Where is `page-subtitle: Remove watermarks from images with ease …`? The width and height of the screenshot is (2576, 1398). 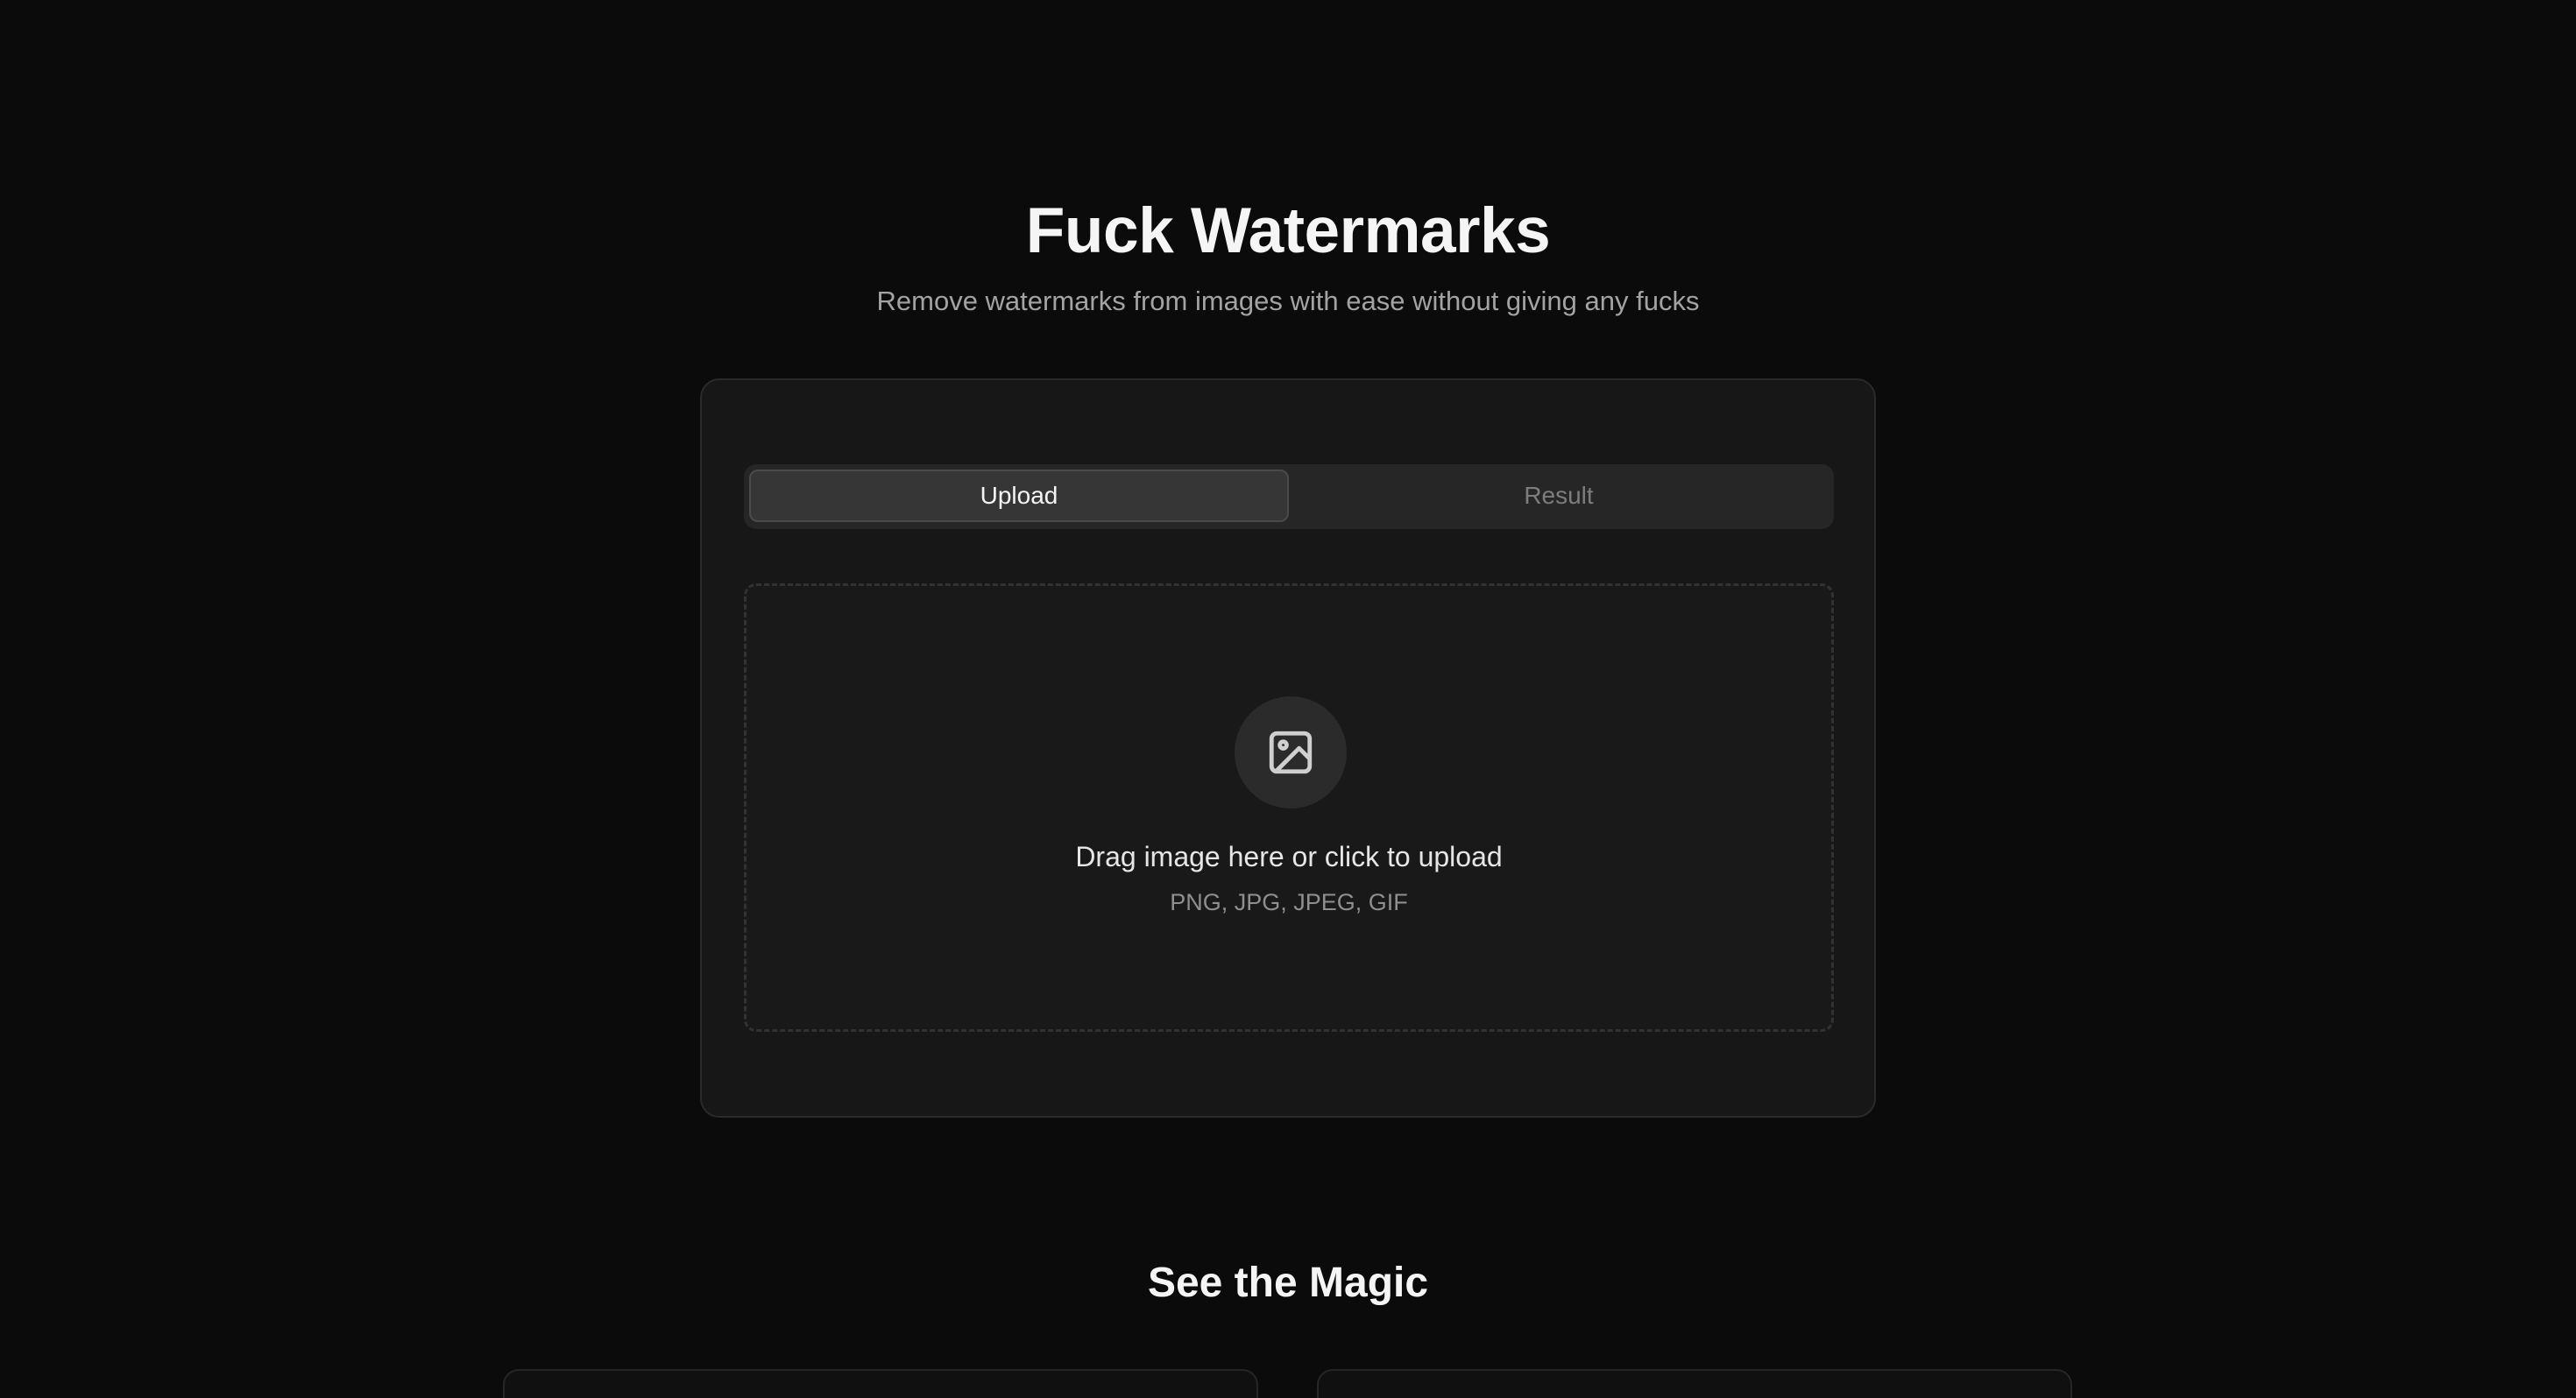
page-subtitle: Remove watermarks from images with ease … is located at coordinates (1288, 301).